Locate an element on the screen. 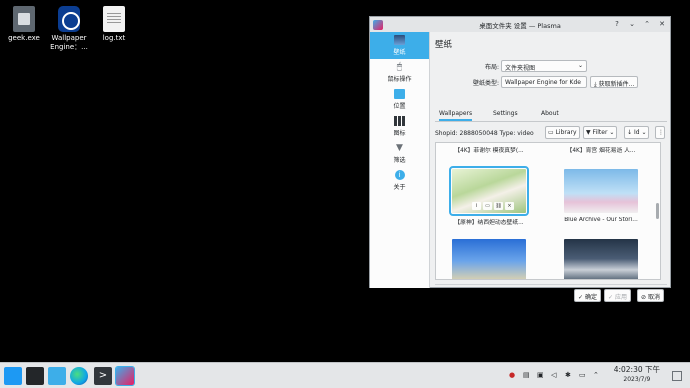  show-desktop-icon is located at coordinates (677, 376).